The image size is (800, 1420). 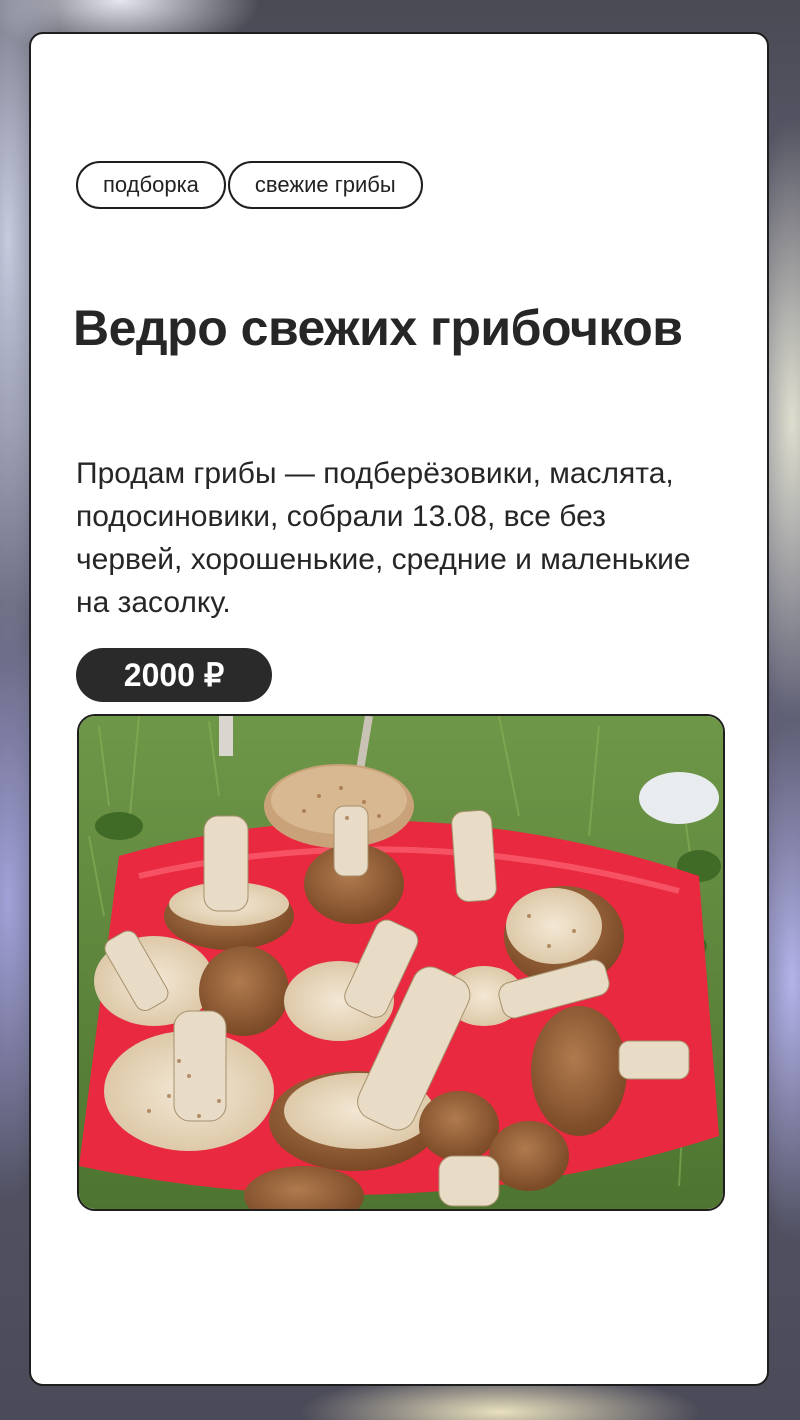 I want to click on tag-list: подборка свежие грибы, so click(x=249, y=185).